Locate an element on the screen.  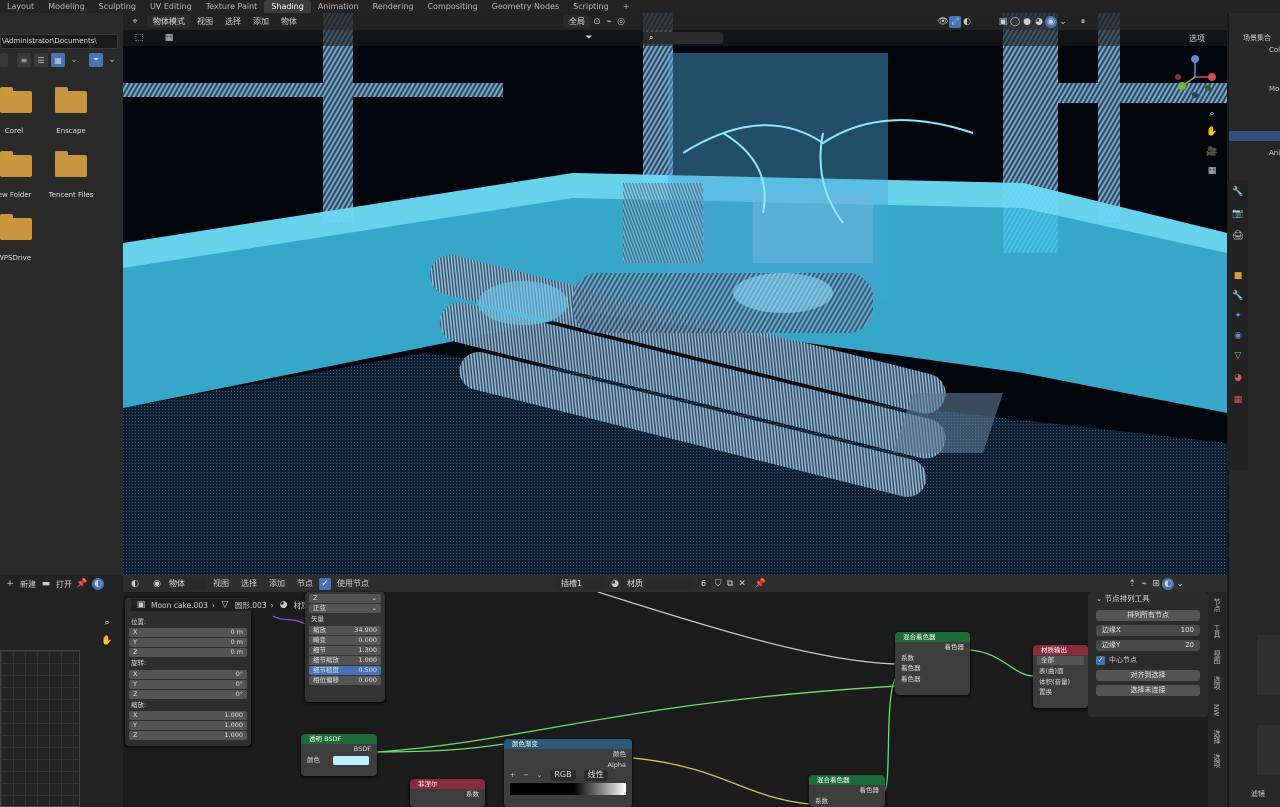
overlay-icon: ◐ is located at coordinates (1168, 583).